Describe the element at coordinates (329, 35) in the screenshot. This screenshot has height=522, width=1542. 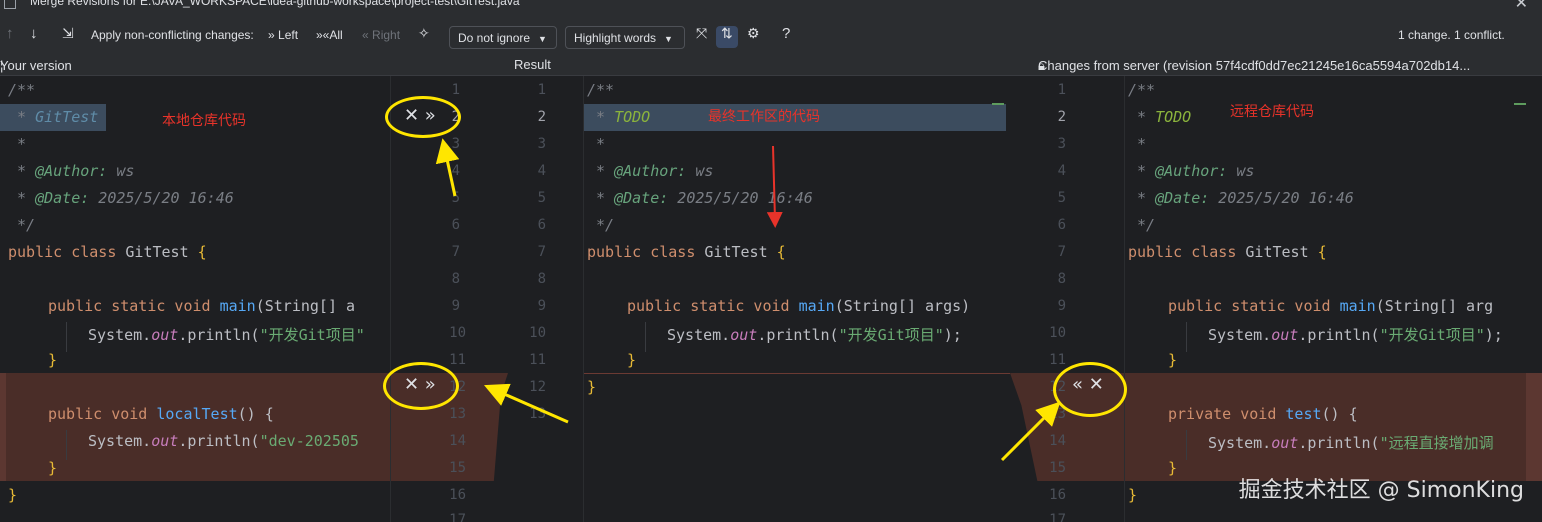
I see `apply-all-button: »«All` at that location.